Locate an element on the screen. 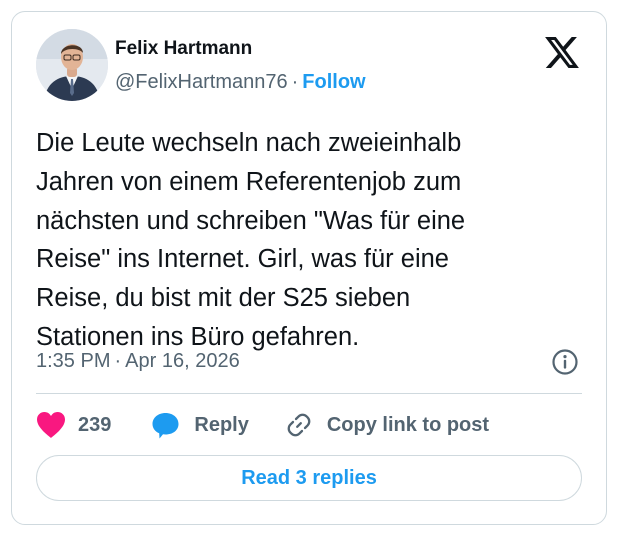 This screenshot has width=620, height=538. author-handle: @FelixHartmann76 is located at coordinates (201, 82).